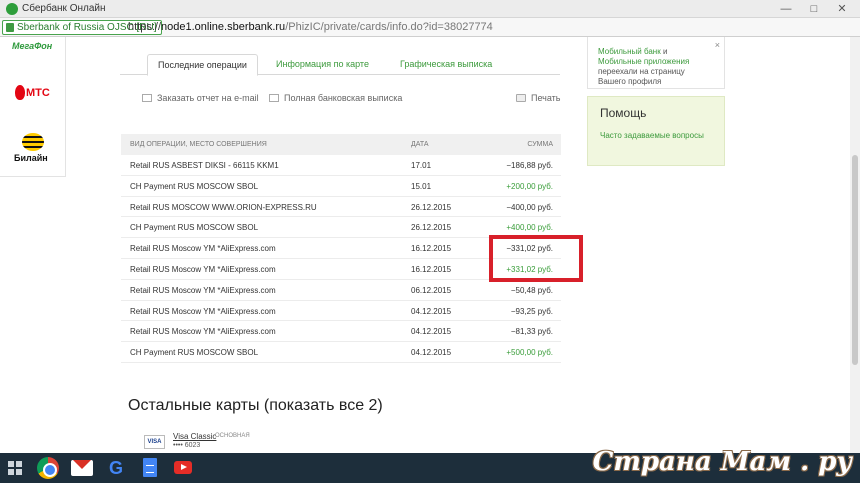  I want to click on full-statement-link: Полная банковская выписка, so click(335, 98).